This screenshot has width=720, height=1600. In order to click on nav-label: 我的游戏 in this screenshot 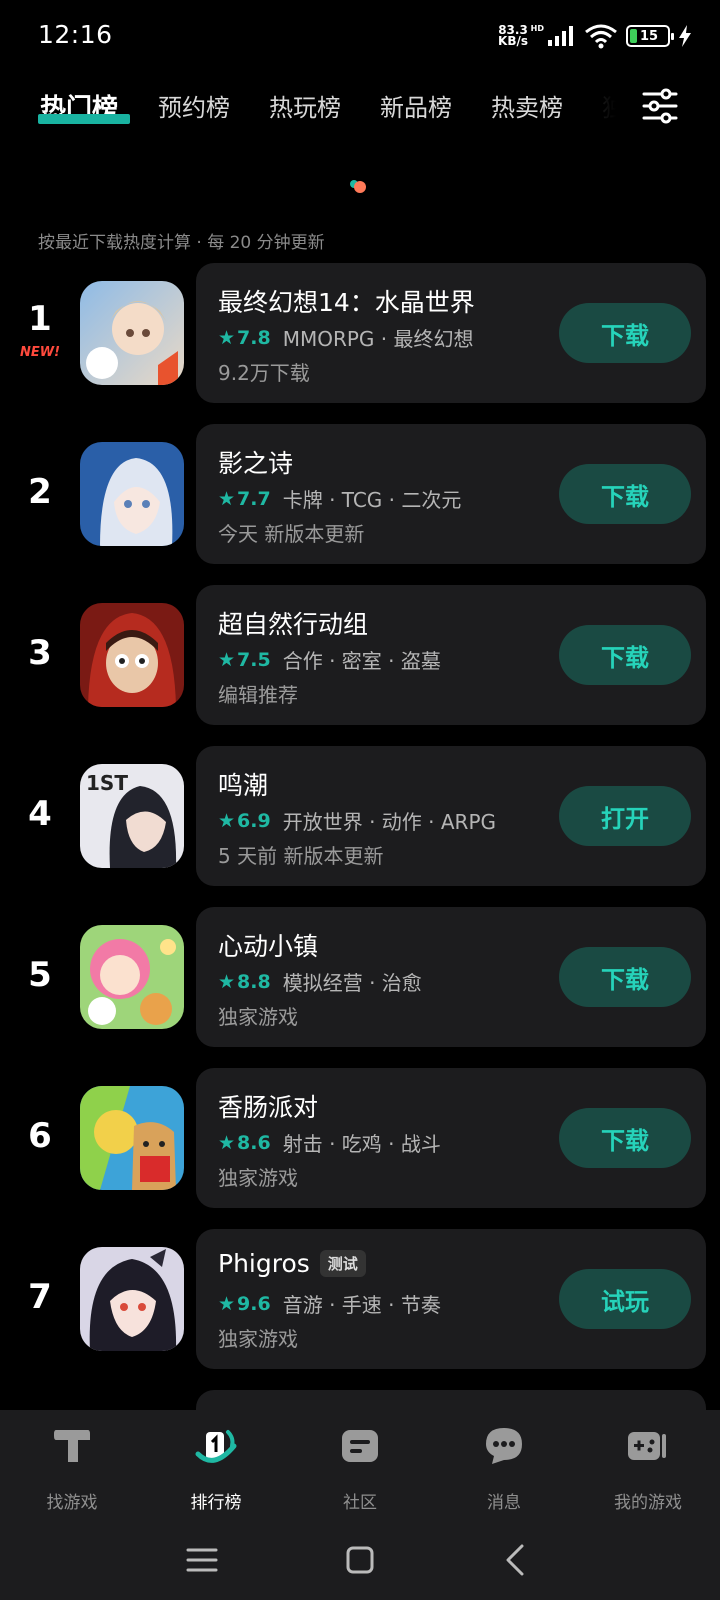, I will do `click(648, 1503)`.